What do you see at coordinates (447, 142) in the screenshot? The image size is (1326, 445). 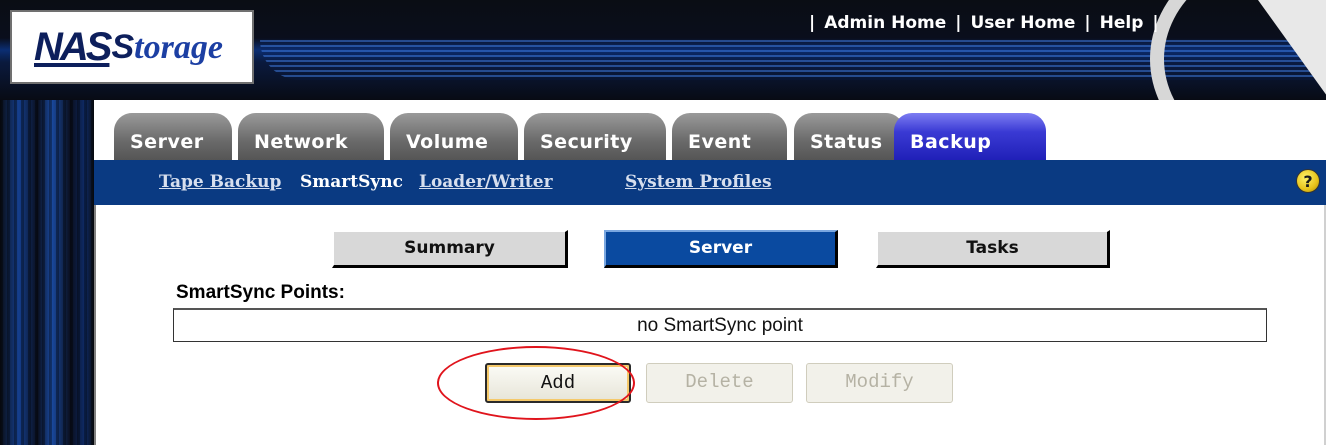 I see `tab-volume-label: Volume` at bounding box center [447, 142].